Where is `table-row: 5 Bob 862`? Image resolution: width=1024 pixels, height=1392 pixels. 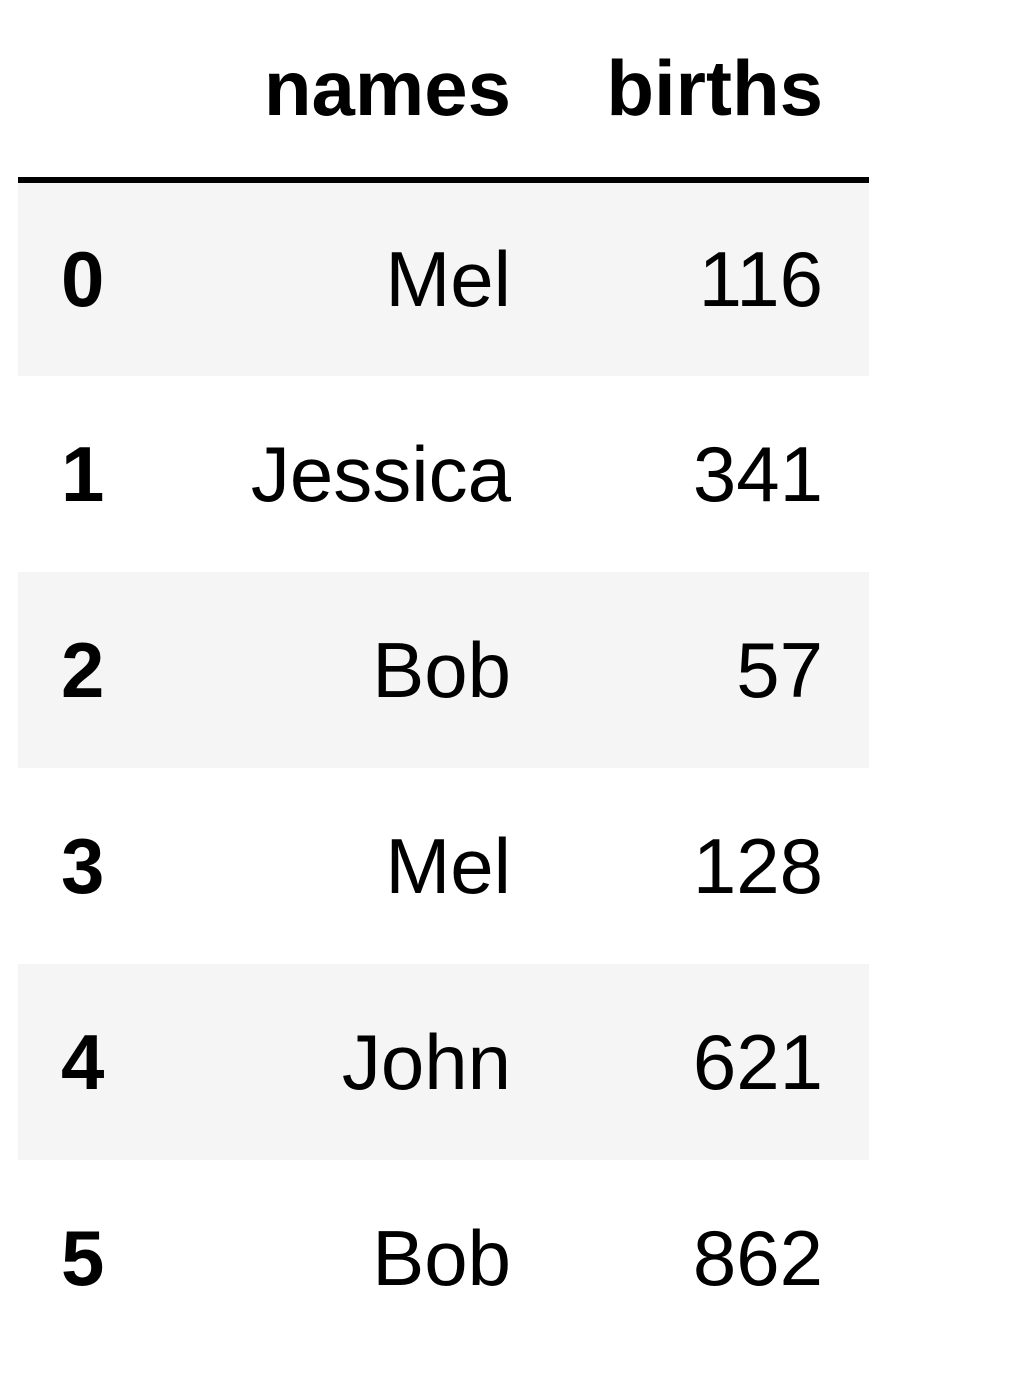
table-row: 5 Bob 862 is located at coordinates (443, 1258).